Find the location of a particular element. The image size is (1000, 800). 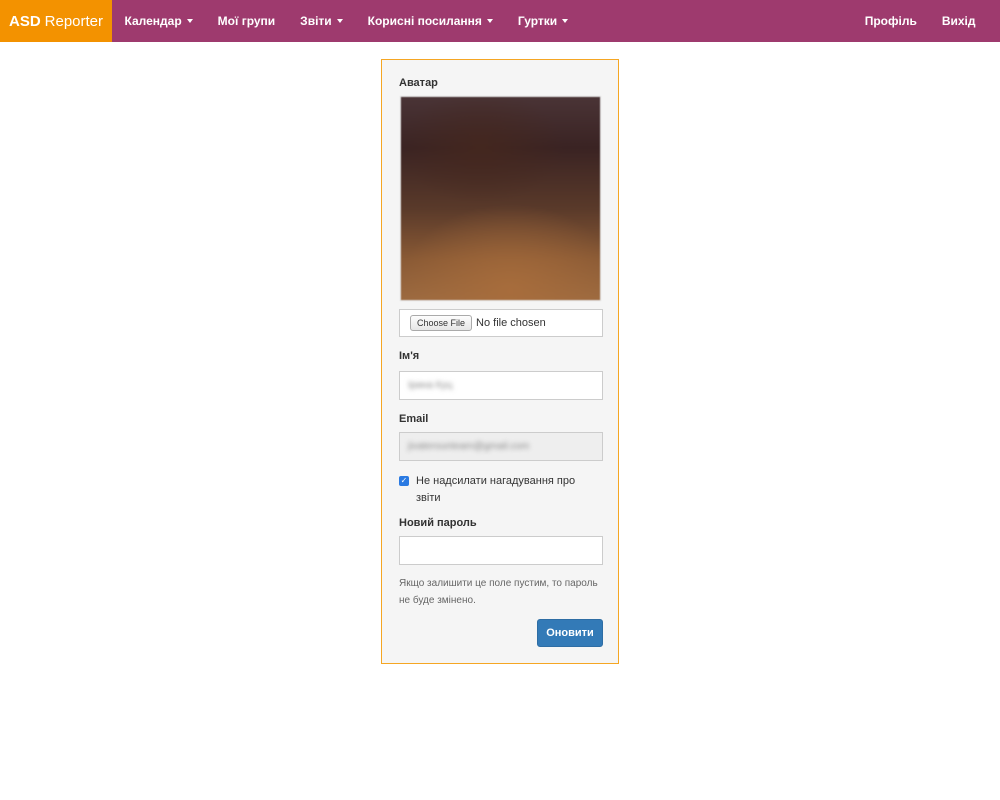

nav-right: Профіль Вихід is located at coordinates (926, 21).